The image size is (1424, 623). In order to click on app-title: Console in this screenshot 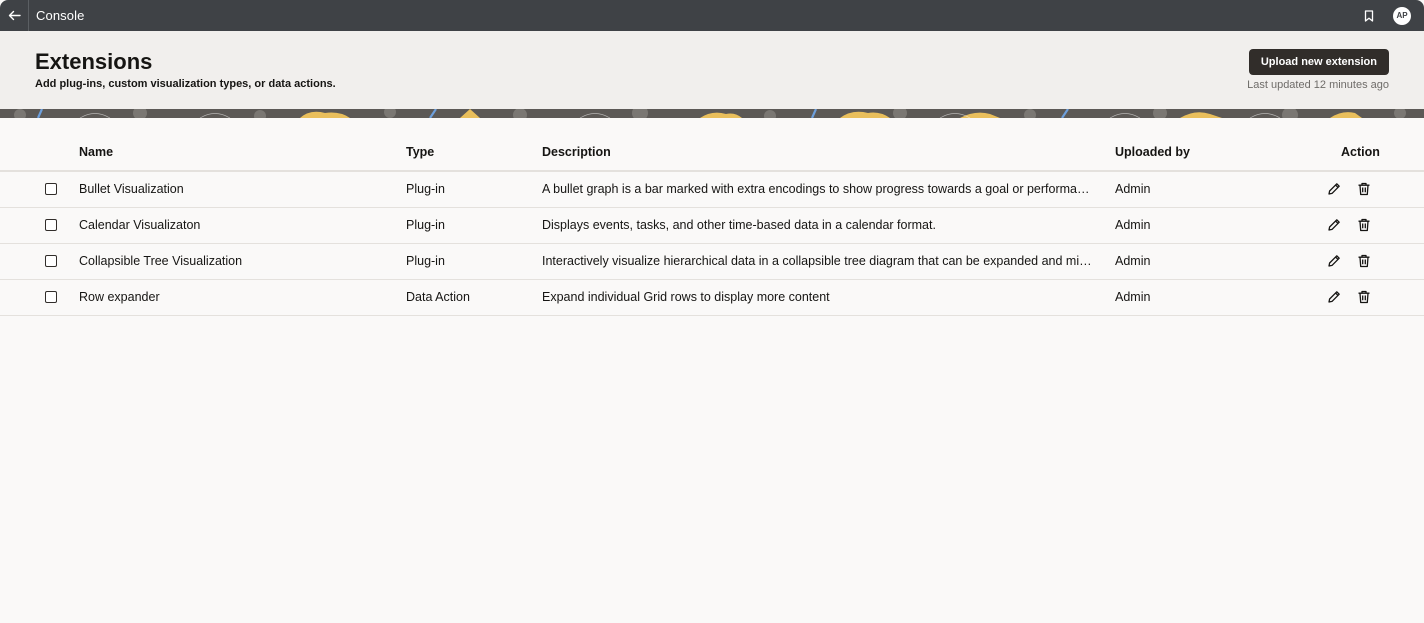, I will do `click(60, 15)`.